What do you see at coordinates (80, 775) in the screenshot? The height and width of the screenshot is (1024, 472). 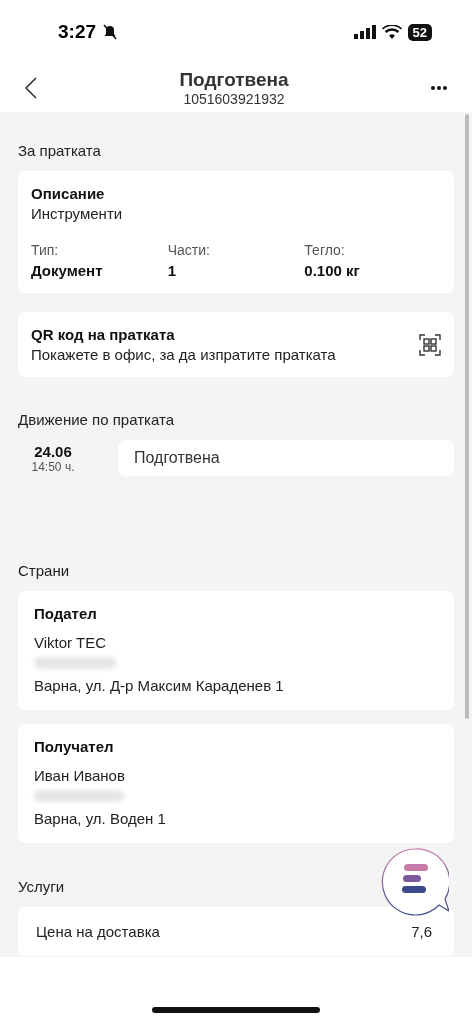 I see `party-name: Иван Иванов` at bounding box center [80, 775].